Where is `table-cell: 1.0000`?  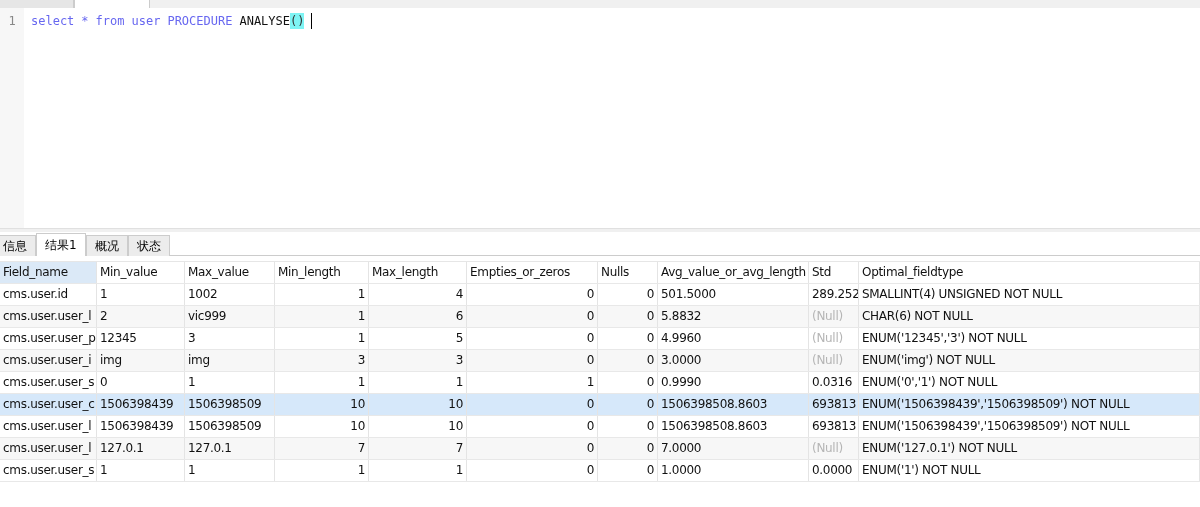
table-cell: 1.0000 is located at coordinates (733, 470).